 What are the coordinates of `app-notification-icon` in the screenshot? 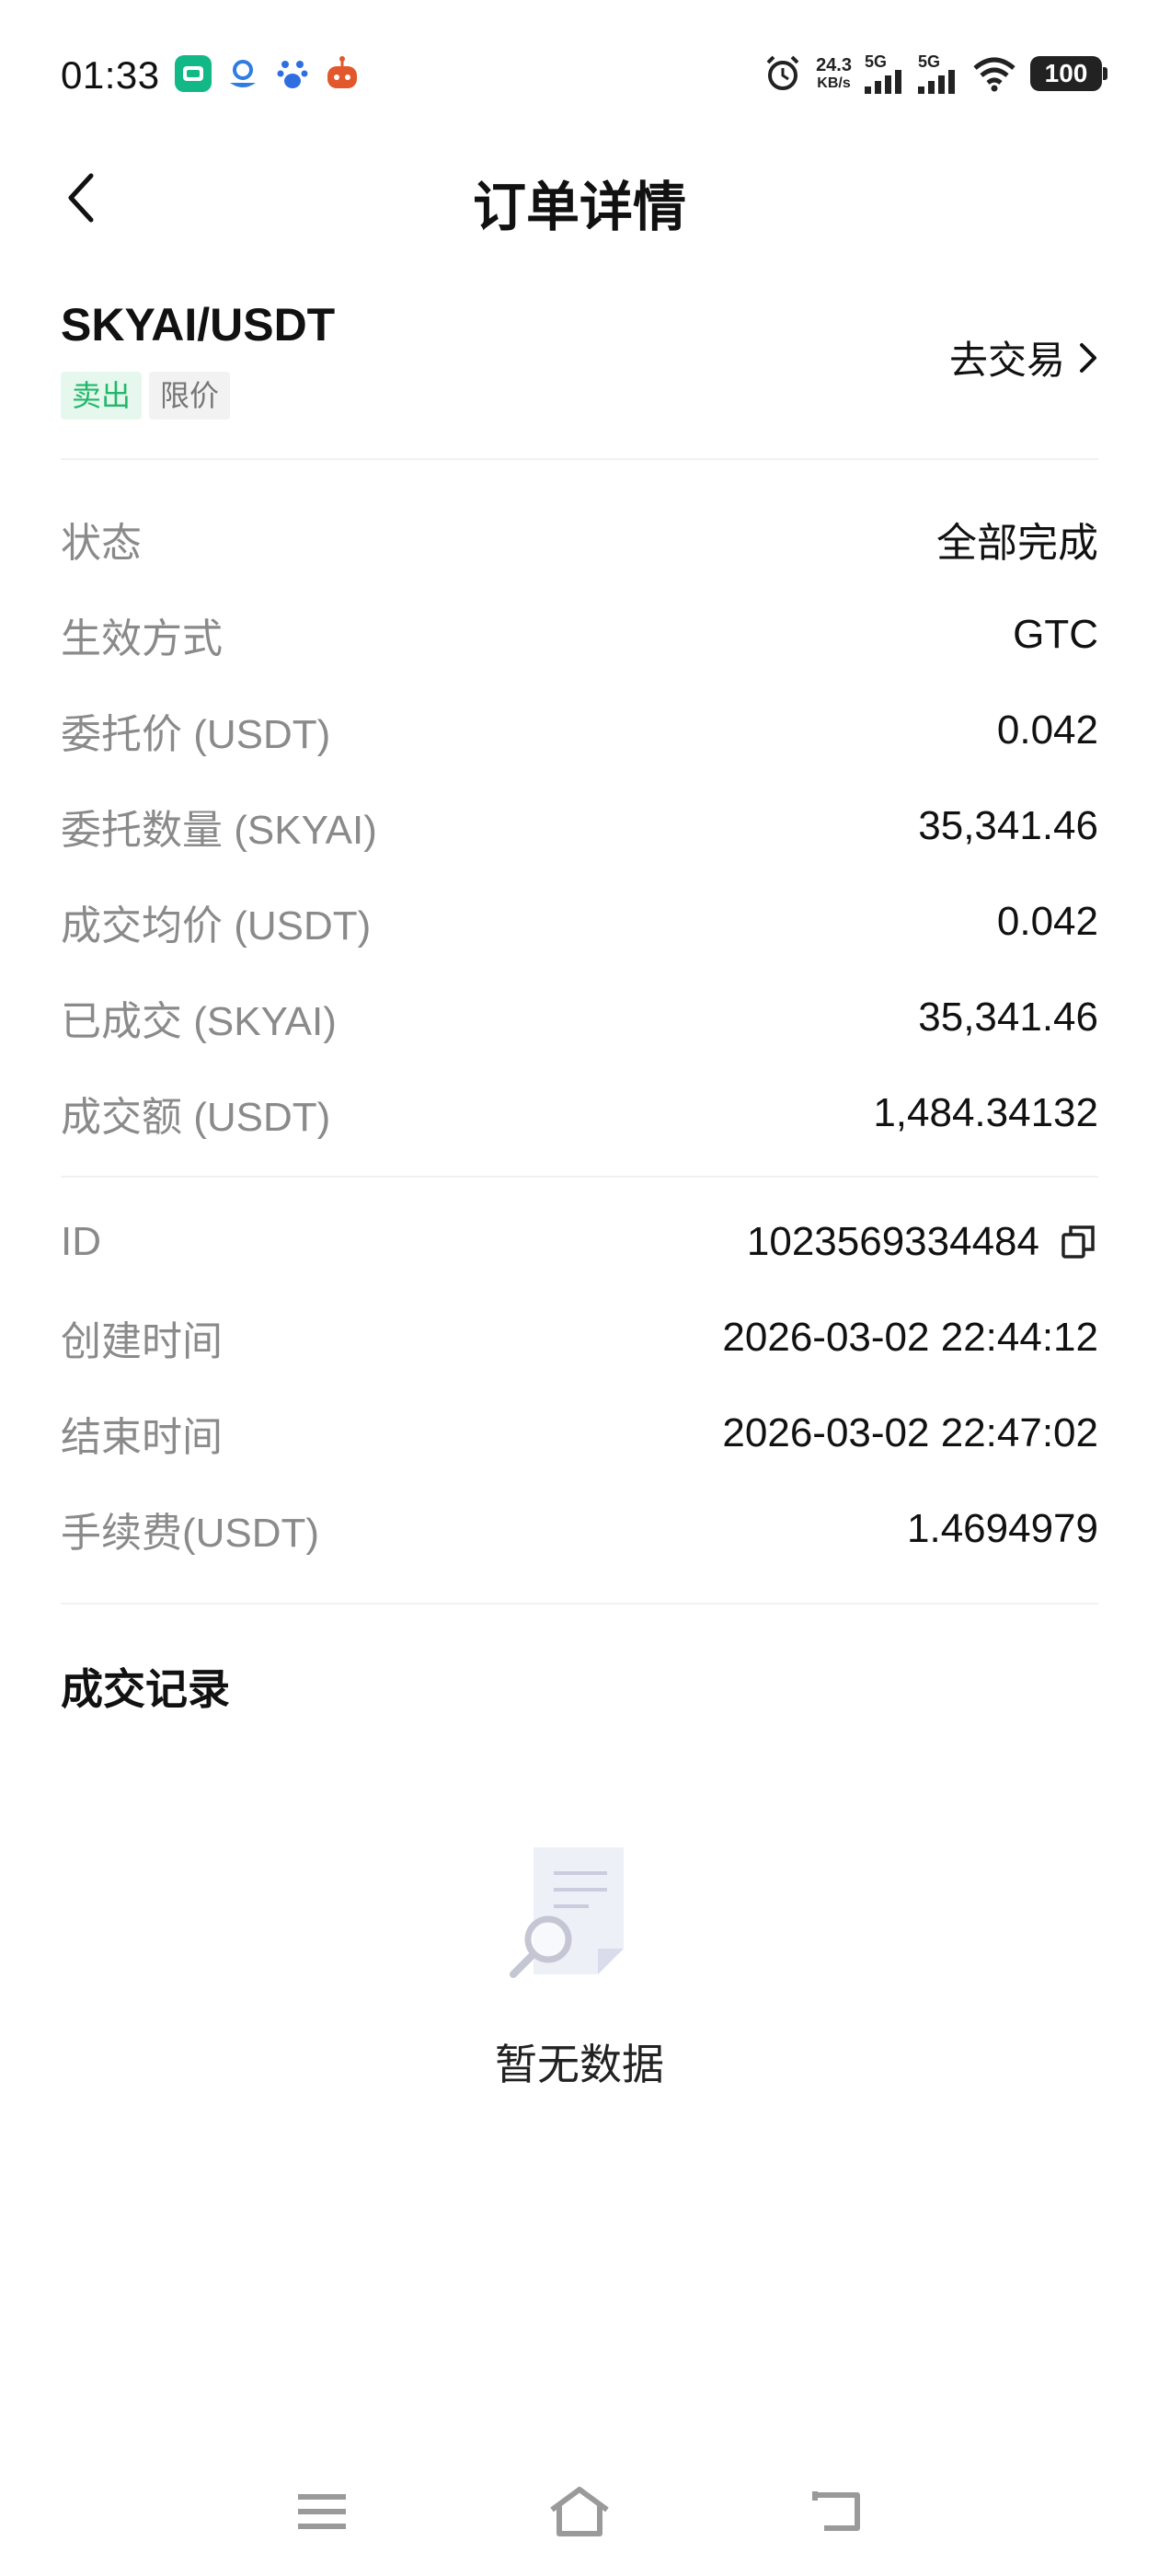 It's located at (193, 73).